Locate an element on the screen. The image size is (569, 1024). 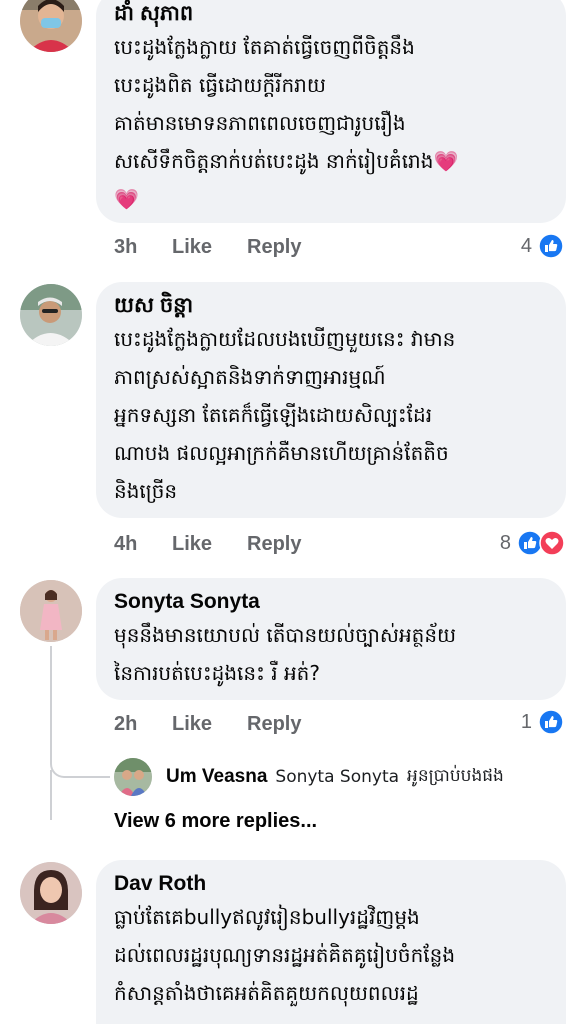
comment-author: ដាំ សុភាព is located at coordinates (331, 14).